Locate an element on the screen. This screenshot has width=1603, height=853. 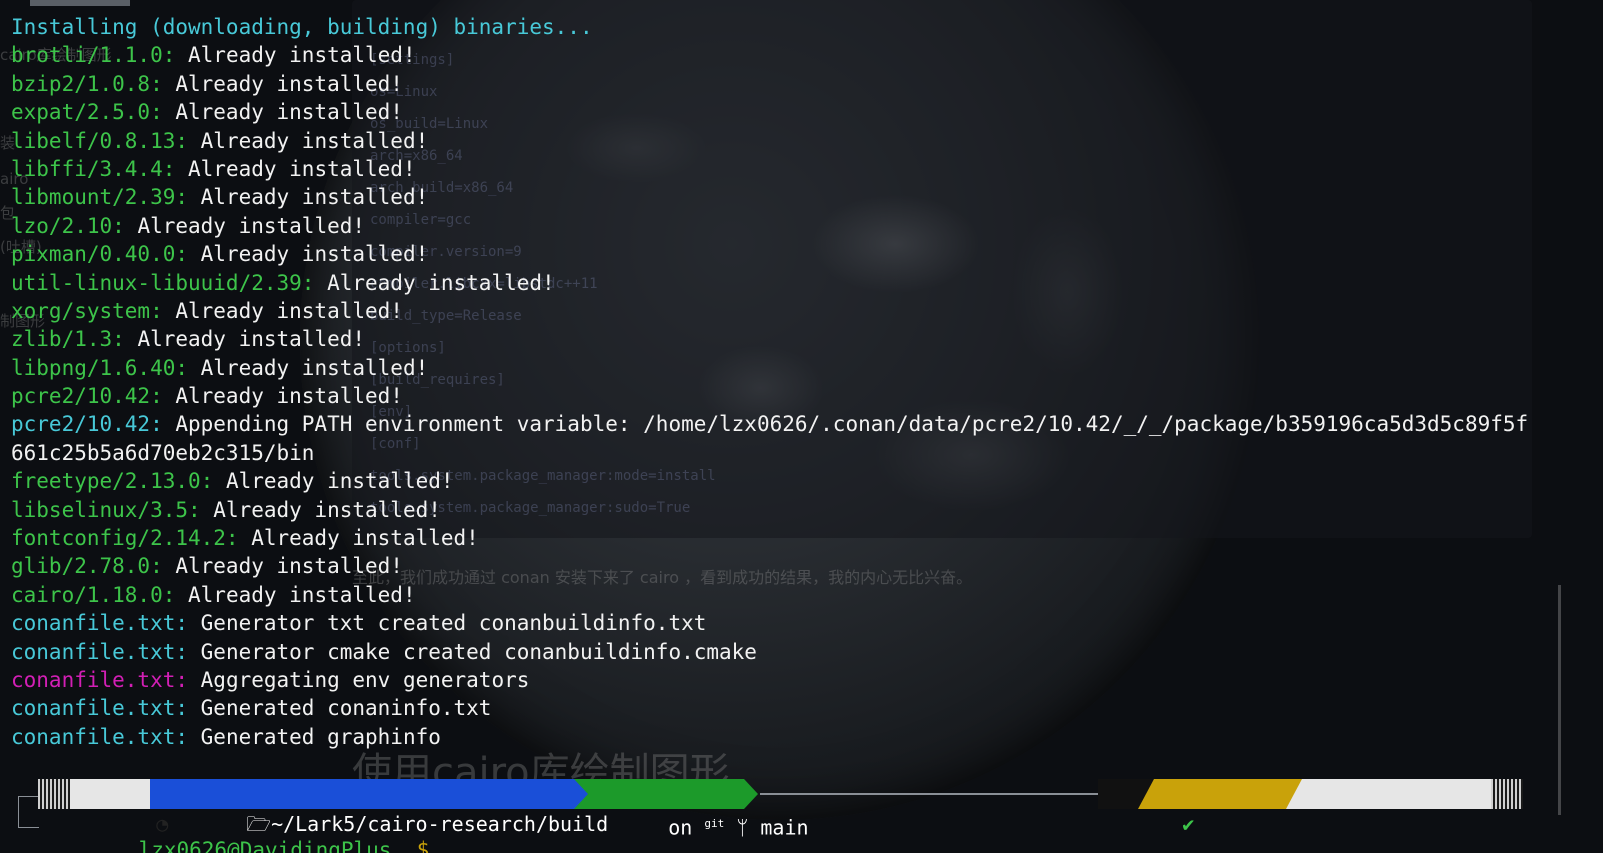
prompt-decoration-right is located at coordinates (1507, 794).